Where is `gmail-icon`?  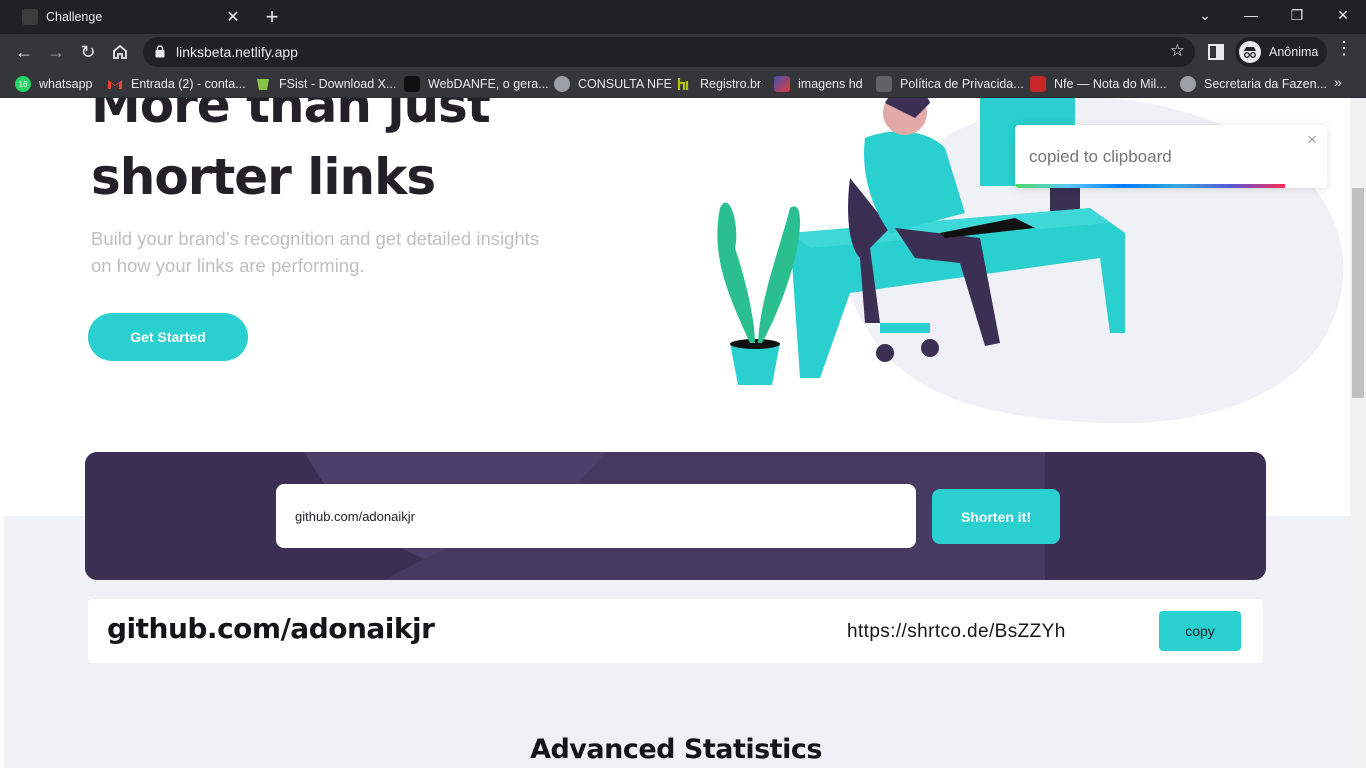 gmail-icon is located at coordinates (115, 84).